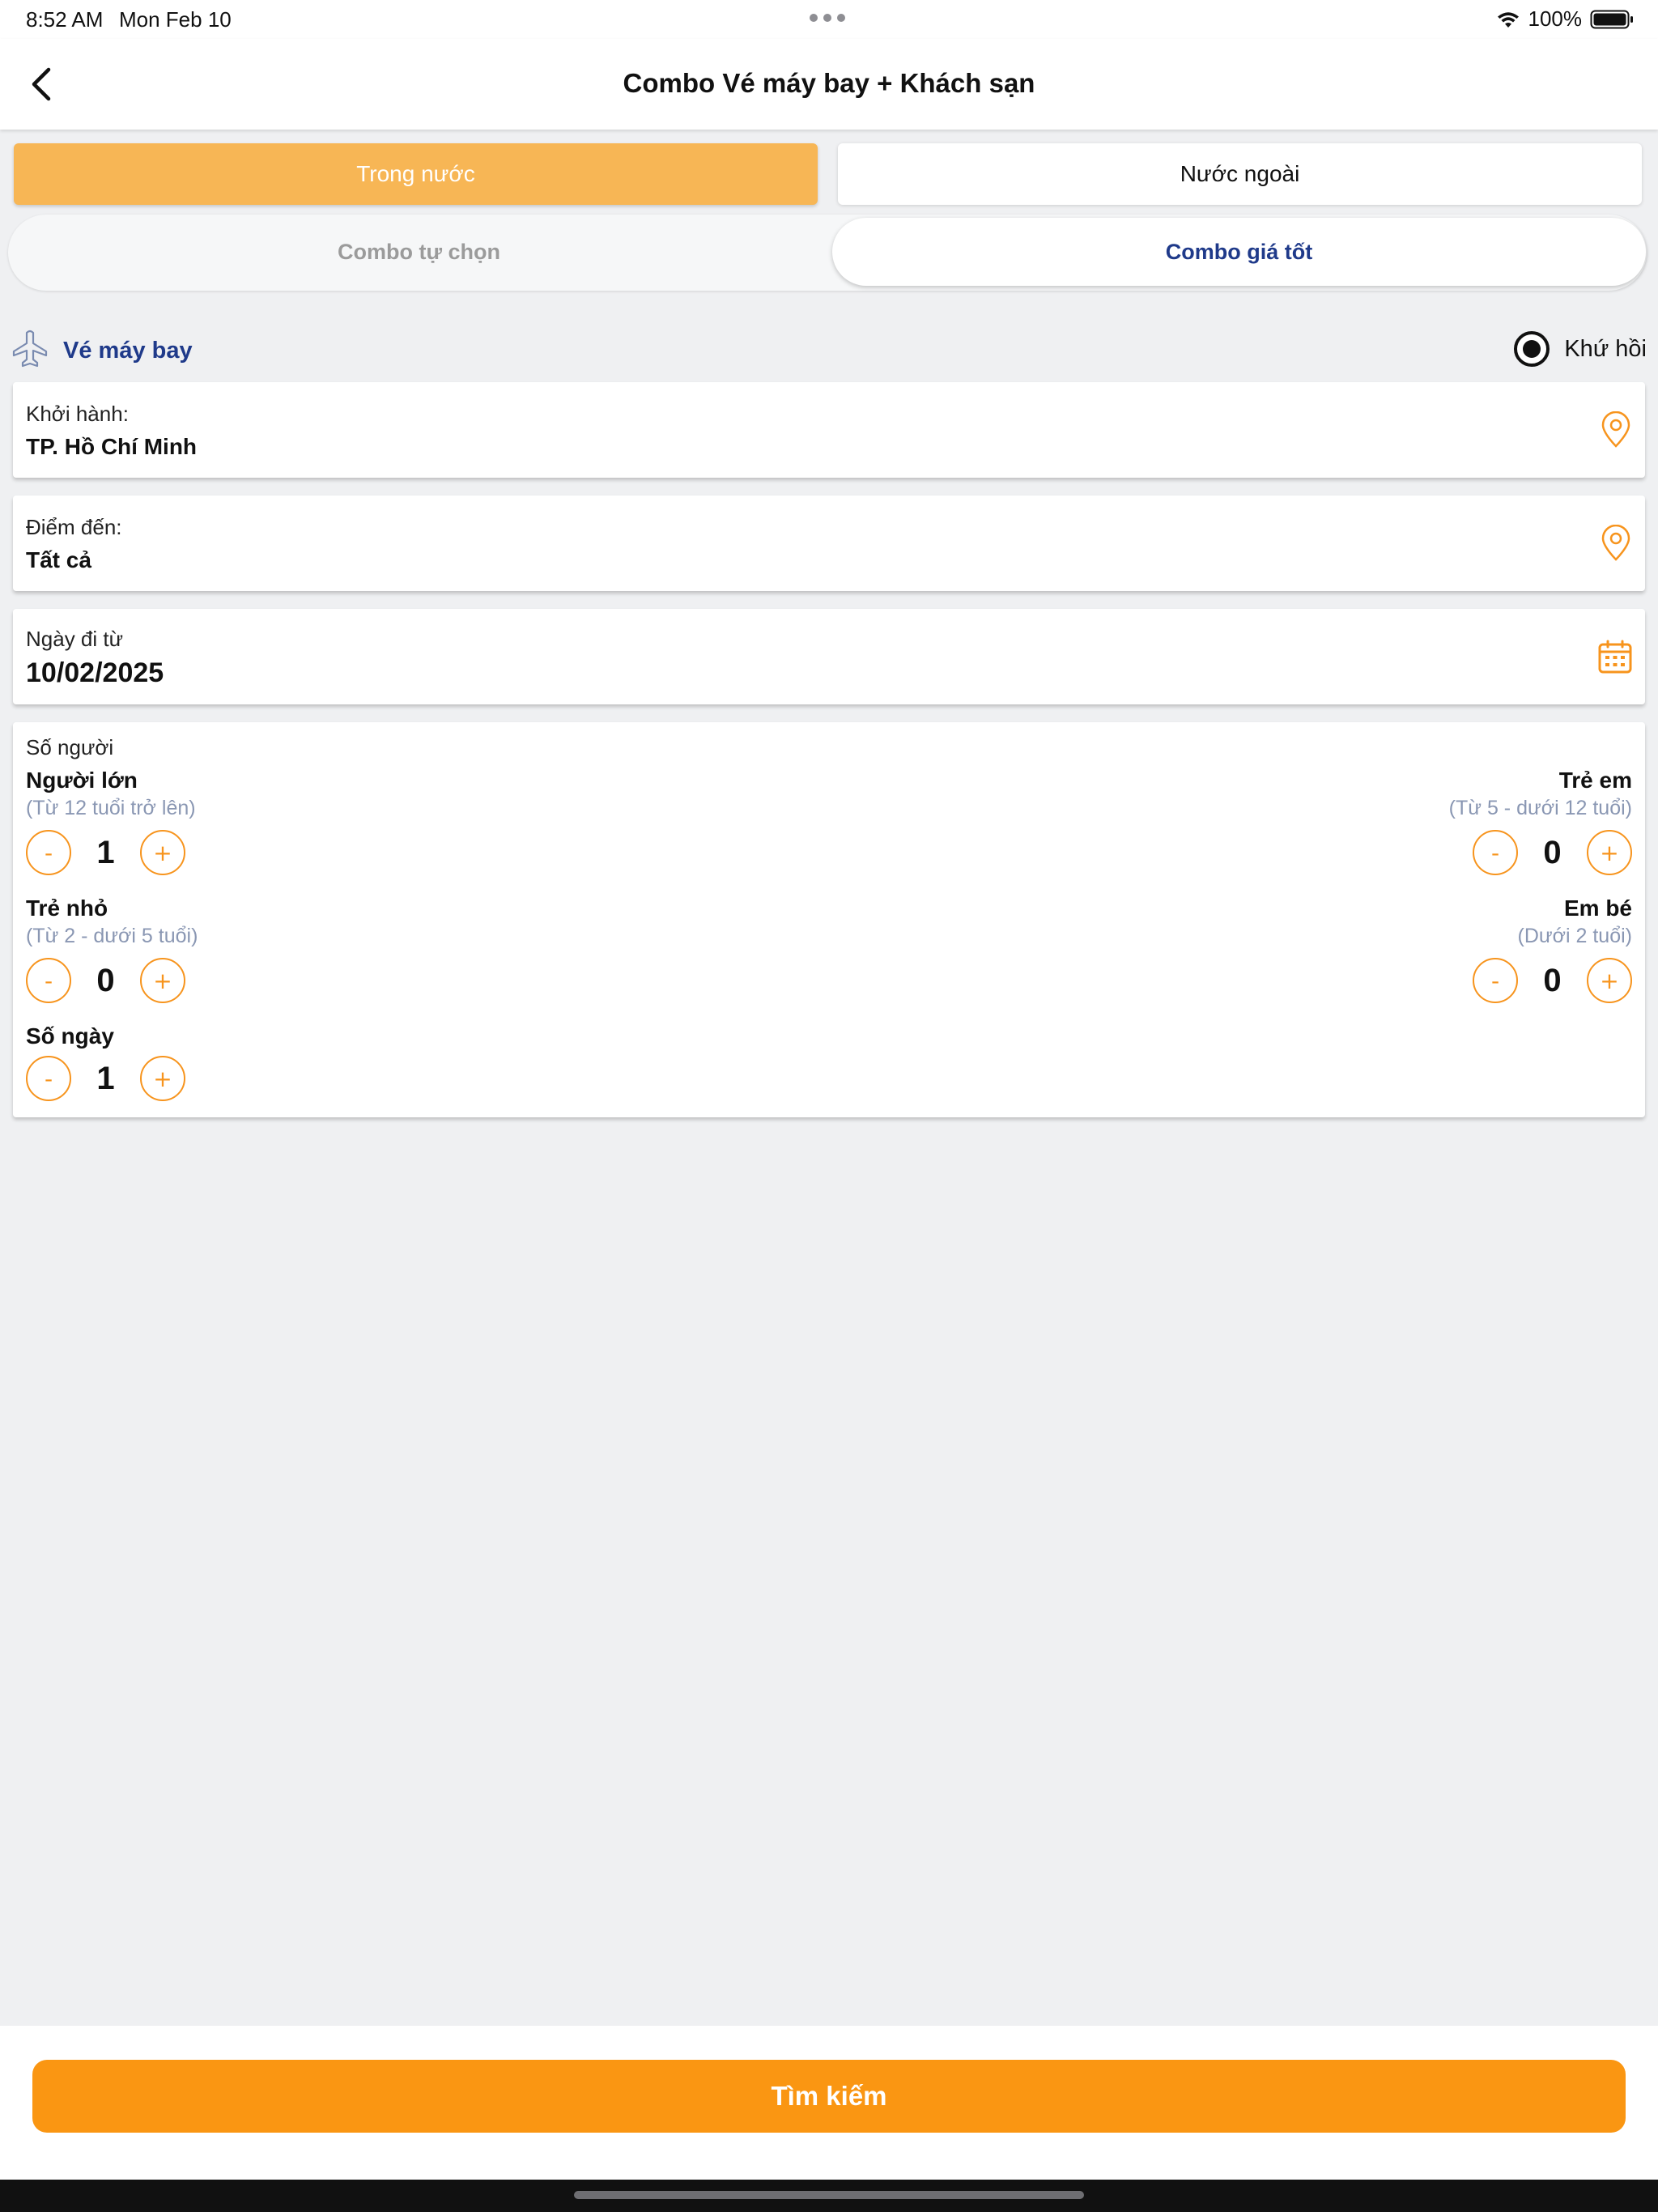  What do you see at coordinates (1597, 908) in the screenshot?
I see `infant-label: Em bé` at bounding box center [1597, 908].